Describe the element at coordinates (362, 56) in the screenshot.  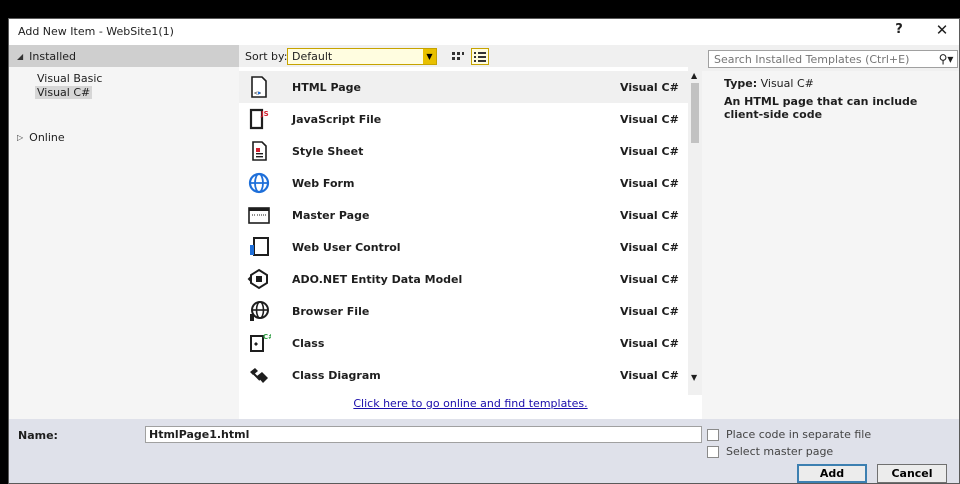
I see `sort-by-dropdown: Default ▼` at that location.